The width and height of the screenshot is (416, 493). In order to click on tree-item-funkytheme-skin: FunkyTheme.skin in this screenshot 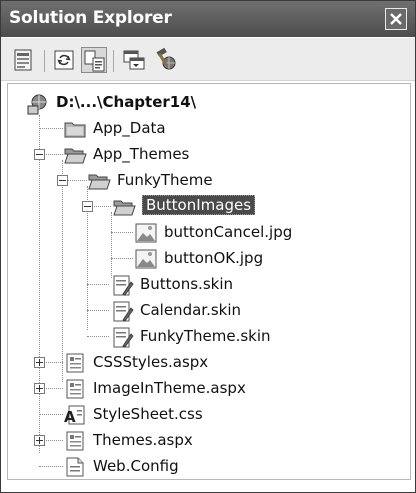, I will do `click(240, 337)`.